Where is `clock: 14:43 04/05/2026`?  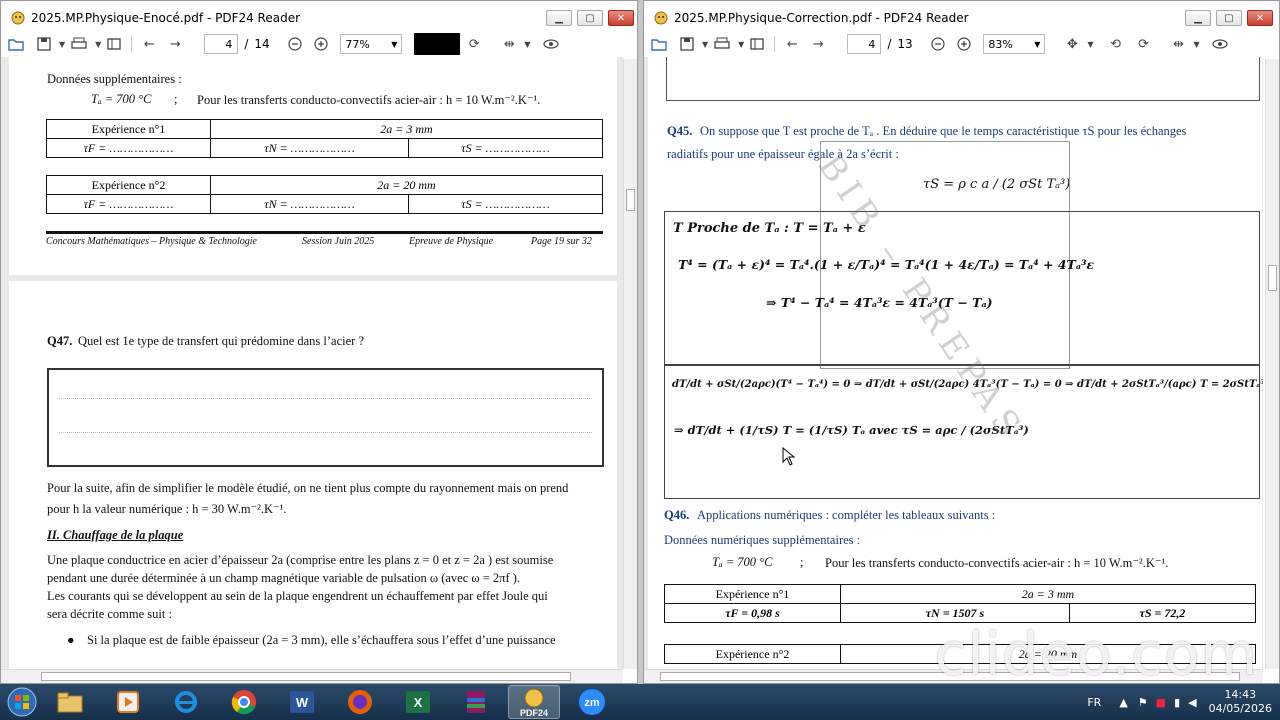
clock: 14:43 04/05/2026 is located at coordinates (1240, 702).